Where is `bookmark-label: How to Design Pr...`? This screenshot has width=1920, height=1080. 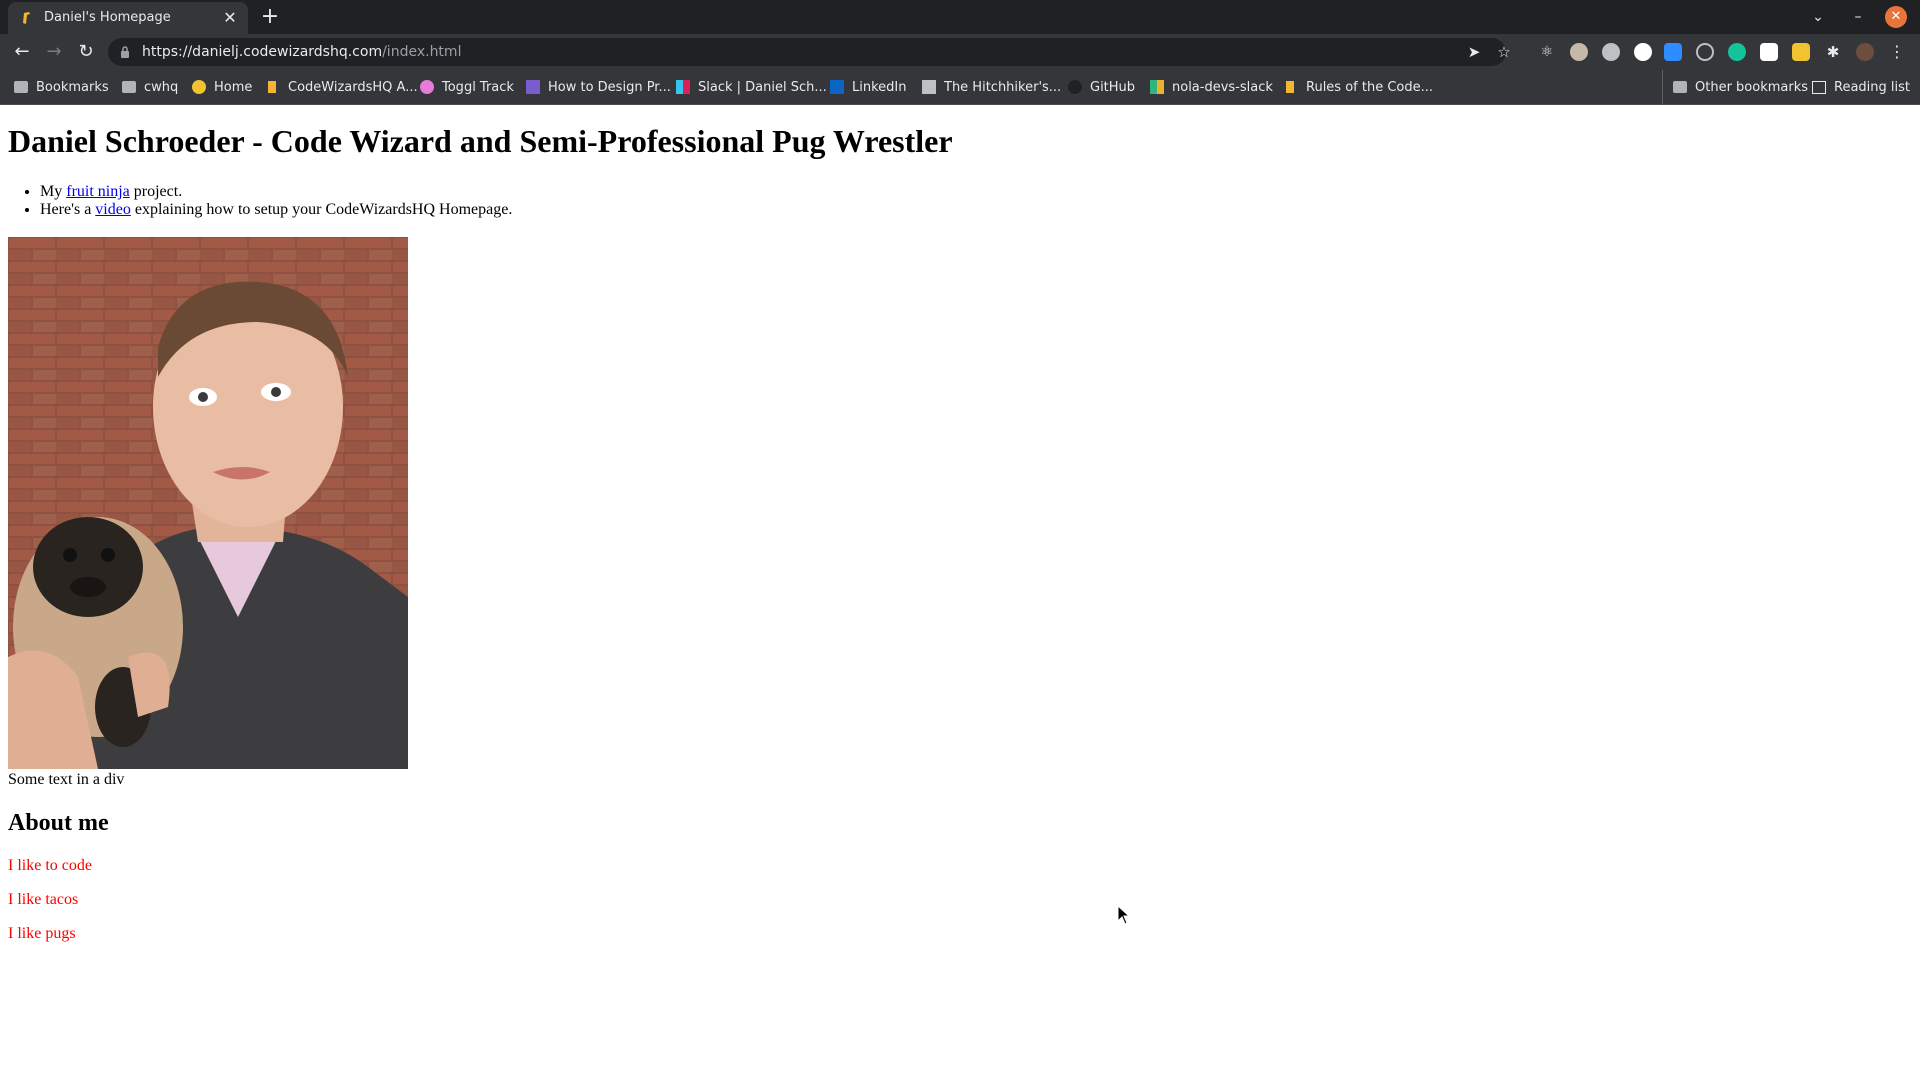
bookmark-label: How to Design Pr... is located at coordinates (609, 87).